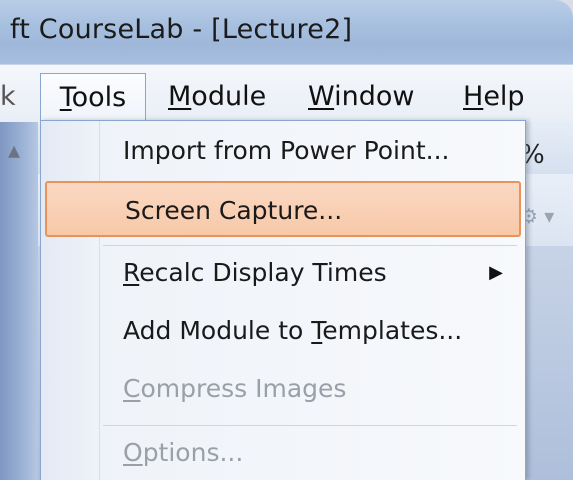 The width and height of the screenshot is (573, 480). What do you see at coordinates (65, 97) in the screenshot?
I see `menu-tools-accel: T` at bounding box center [65, 97].